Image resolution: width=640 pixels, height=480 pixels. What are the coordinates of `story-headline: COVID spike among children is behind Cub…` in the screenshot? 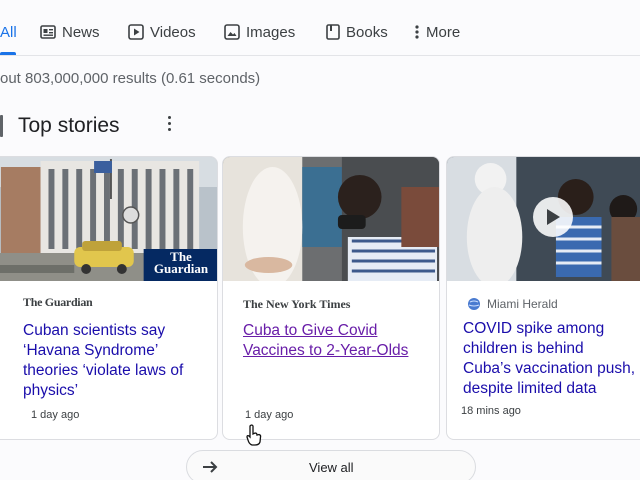 It's located at (551, 359).